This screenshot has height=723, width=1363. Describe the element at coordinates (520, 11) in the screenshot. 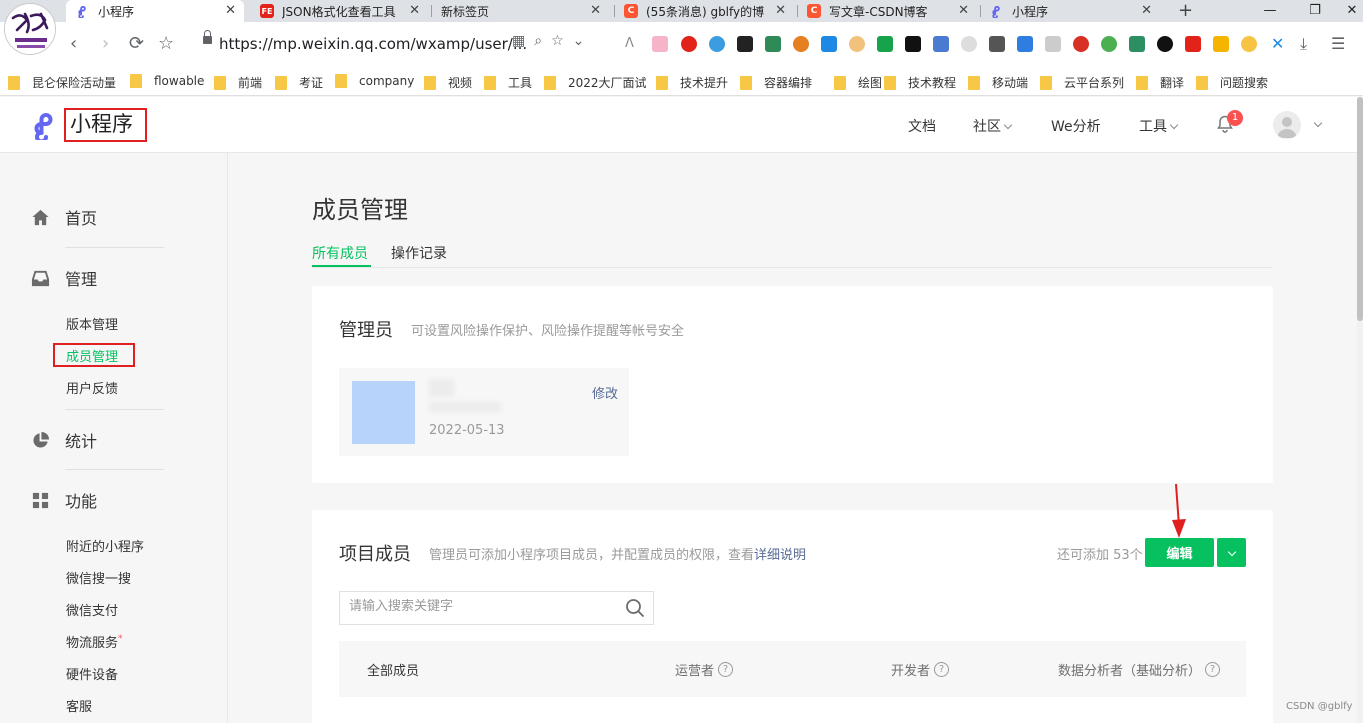

I see `tab-new-tab: 新标签页 ✕` at that location.